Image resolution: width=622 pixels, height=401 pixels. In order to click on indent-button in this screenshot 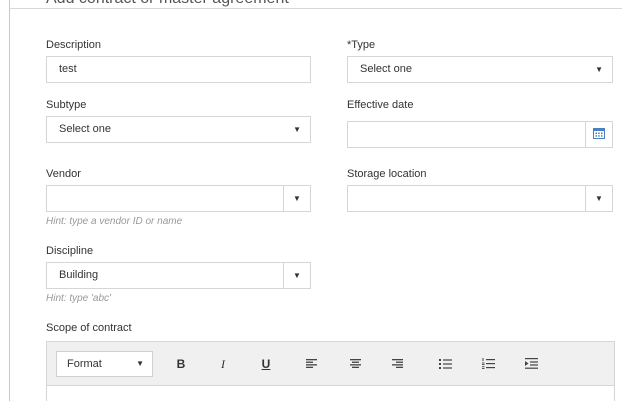, I will do `click(531, 364)`.